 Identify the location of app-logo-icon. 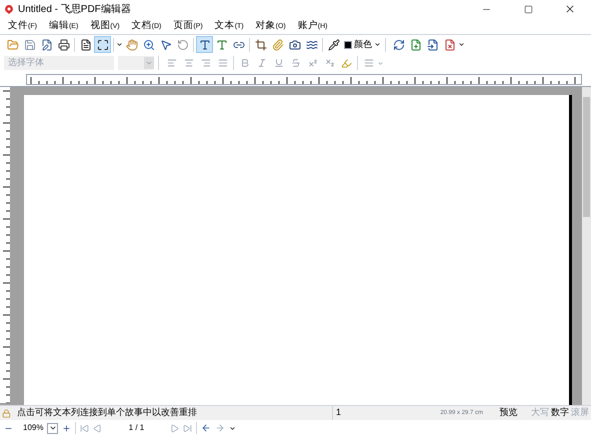
(9, 9).